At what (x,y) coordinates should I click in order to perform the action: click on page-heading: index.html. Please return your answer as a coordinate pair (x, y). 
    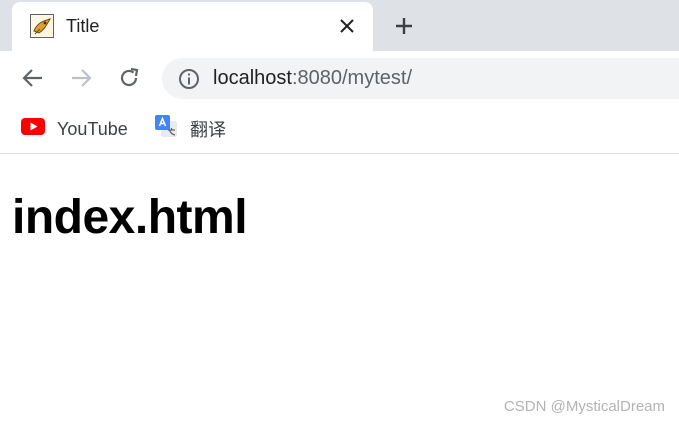
    Looking at the image, I should click on (130, 217).